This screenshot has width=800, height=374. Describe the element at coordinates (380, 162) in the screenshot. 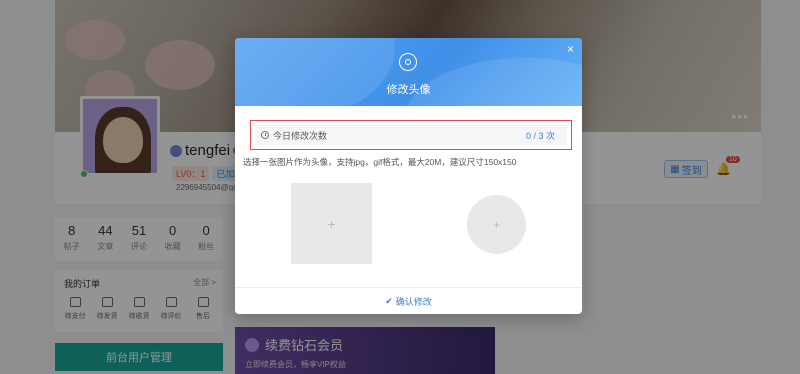

I see `upload-hint: 选择一张图片作为头像，支持jpg，gif格式，最大20M，建议尺寸150x150` at that location.